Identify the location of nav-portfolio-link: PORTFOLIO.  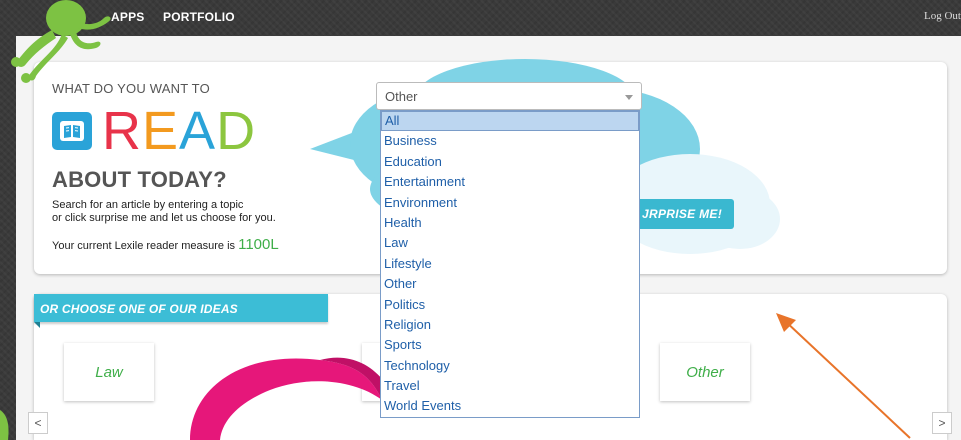
(199, 17).